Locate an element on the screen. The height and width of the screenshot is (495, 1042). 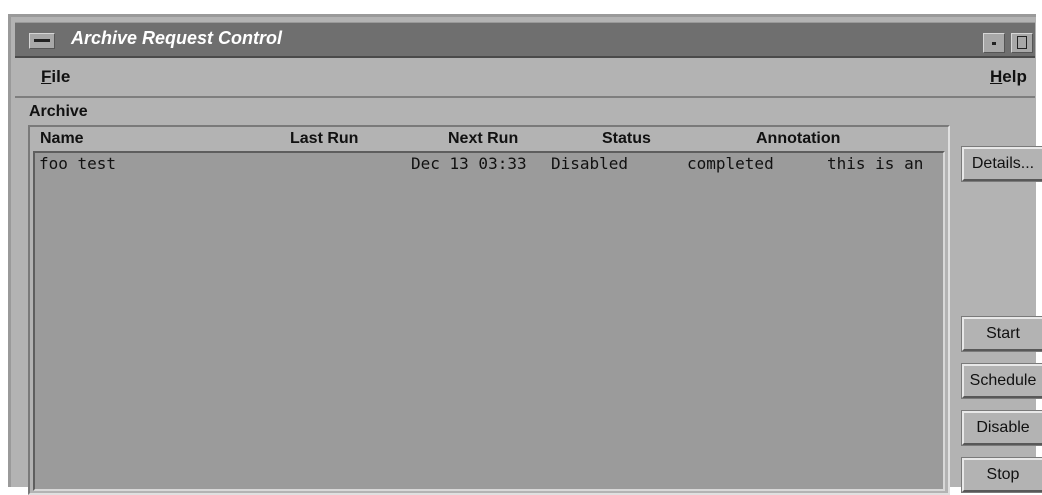
window-menu-icon is located at coordinates (42, 41).